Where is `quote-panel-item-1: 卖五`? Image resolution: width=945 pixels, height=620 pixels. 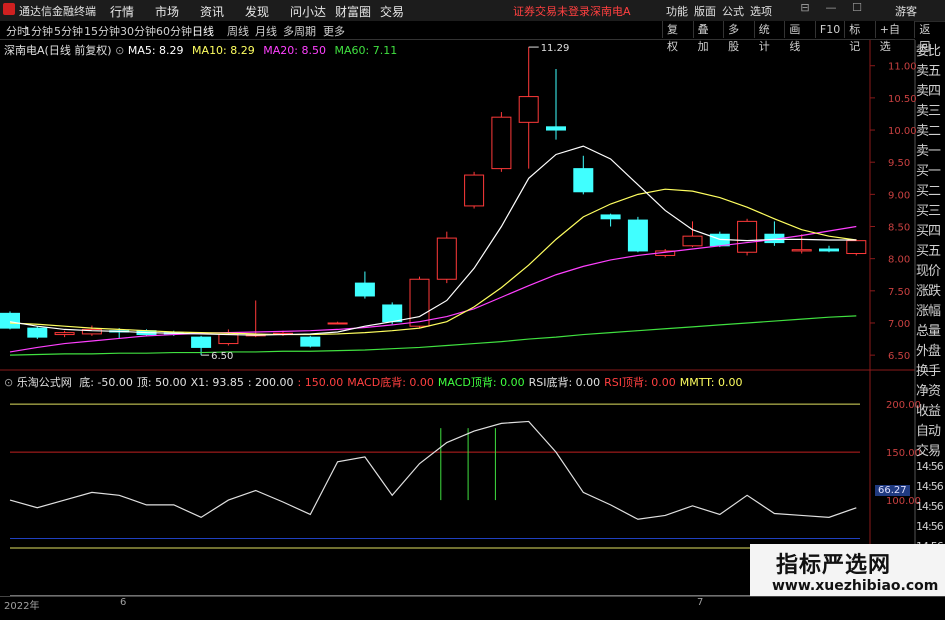 quote-panel-item-1: 卖五 is located at coordinates (928, 71).